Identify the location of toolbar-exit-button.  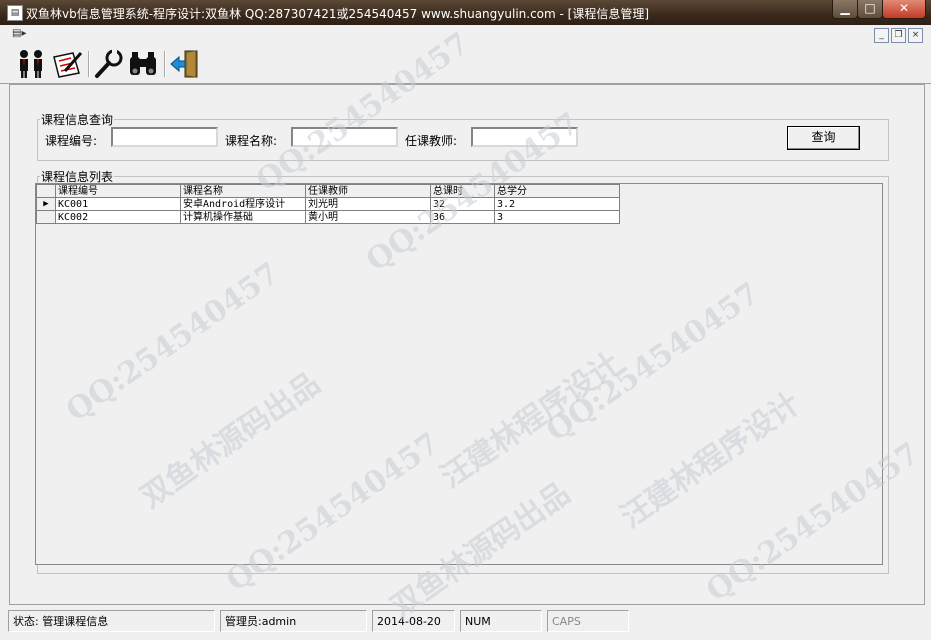
(185, 64).